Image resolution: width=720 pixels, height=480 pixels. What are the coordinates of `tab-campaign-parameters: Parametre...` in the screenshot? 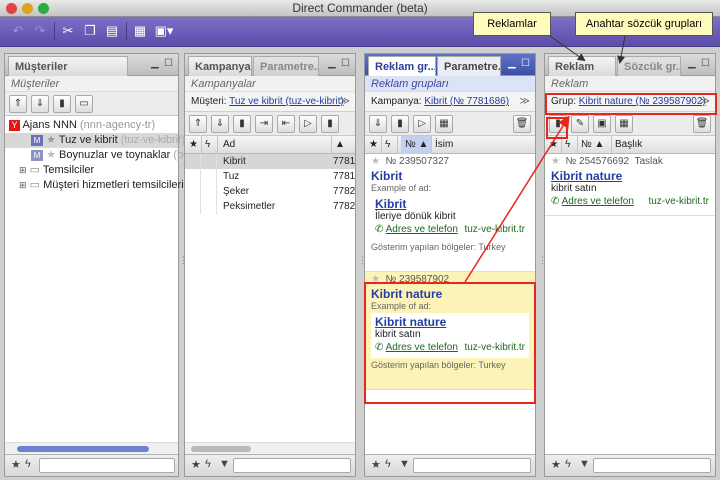 It's located at (286, 66).